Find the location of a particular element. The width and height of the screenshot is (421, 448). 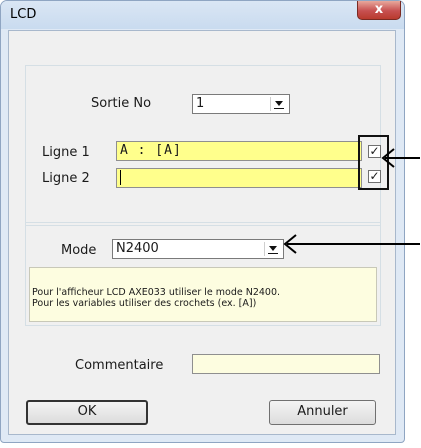

text-cursor is located at coordinates (120, 177).